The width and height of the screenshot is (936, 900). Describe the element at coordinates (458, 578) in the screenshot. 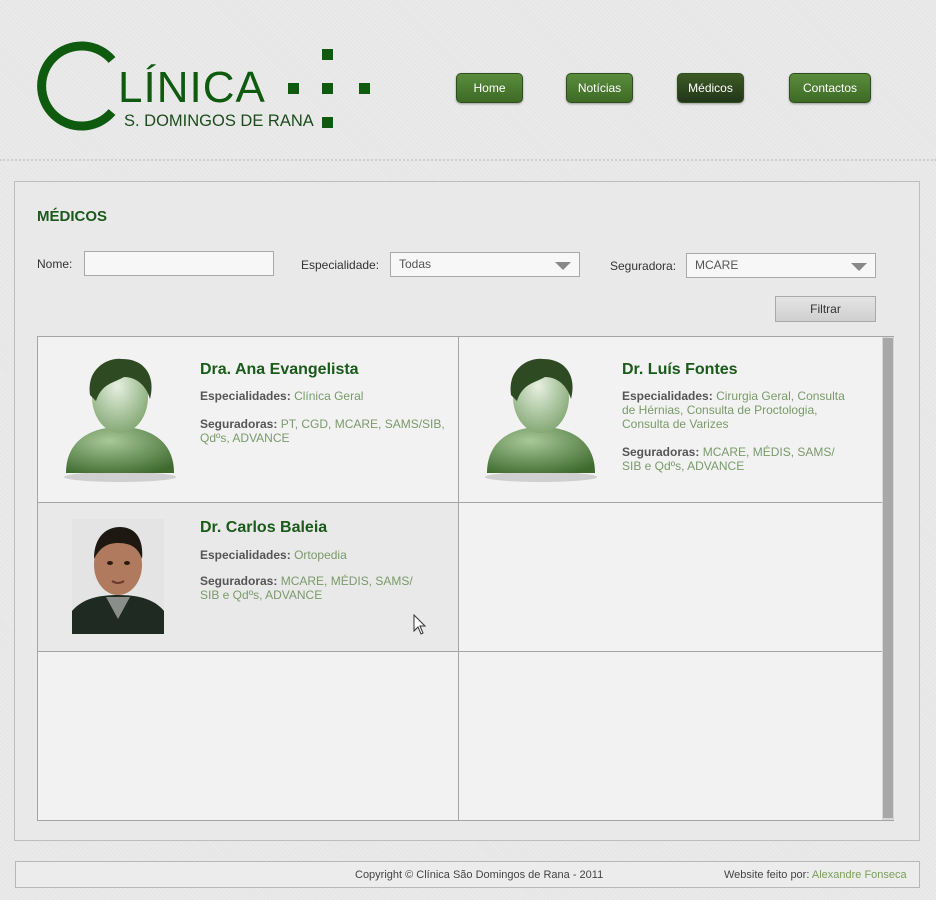

I see `grid-column-divider` at that location.